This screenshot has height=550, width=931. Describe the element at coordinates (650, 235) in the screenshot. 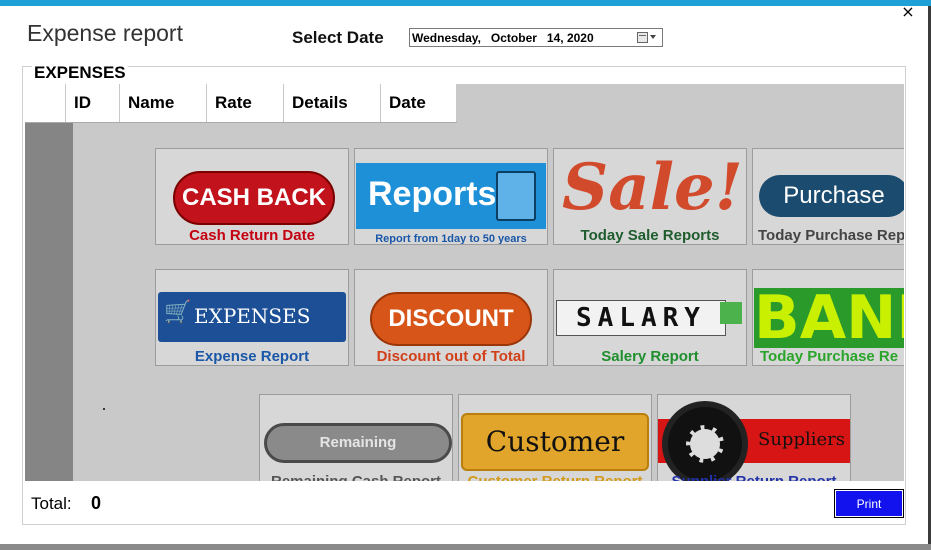

I see `tile-caption: Today Sale Reports` at that location.